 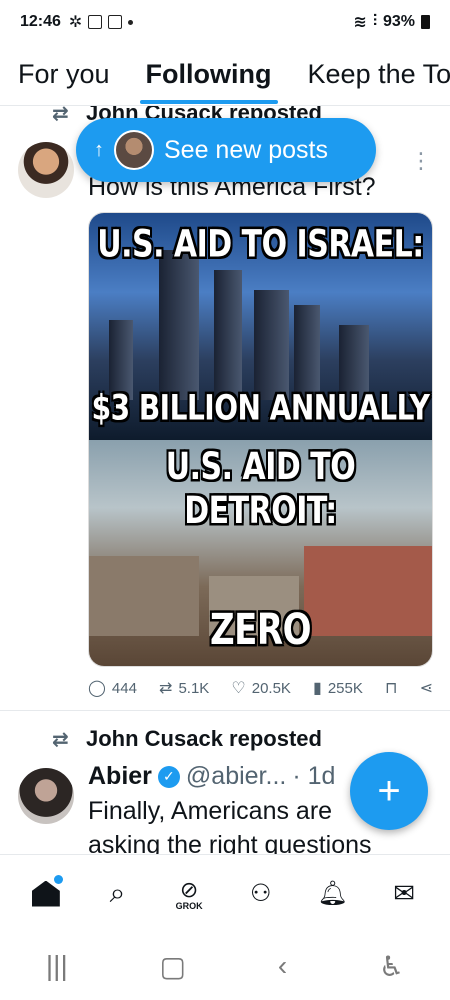 I want to click on system-status: ≋ ⫶ 93%, so click(x=392, y=22).